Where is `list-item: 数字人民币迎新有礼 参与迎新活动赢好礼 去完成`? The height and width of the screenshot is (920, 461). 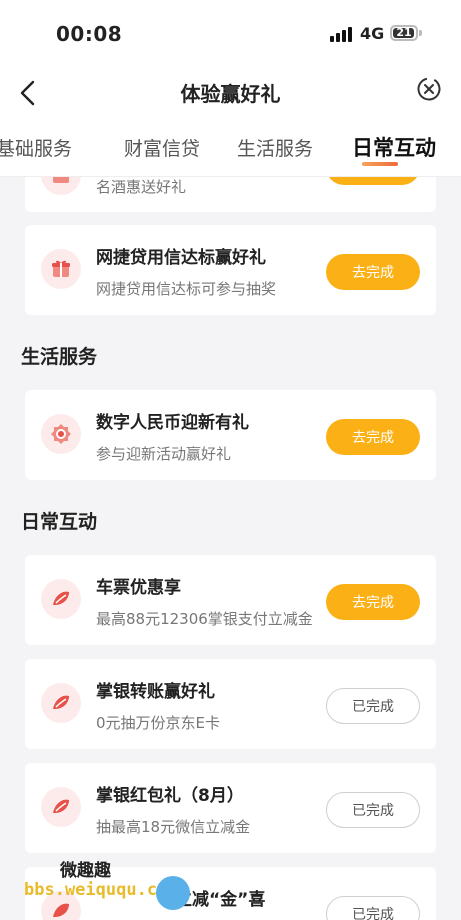 list-item: 数字人民币迎新有礼 参与迎新活动赢好礼 去完成 is located at coordinates (230, 435).